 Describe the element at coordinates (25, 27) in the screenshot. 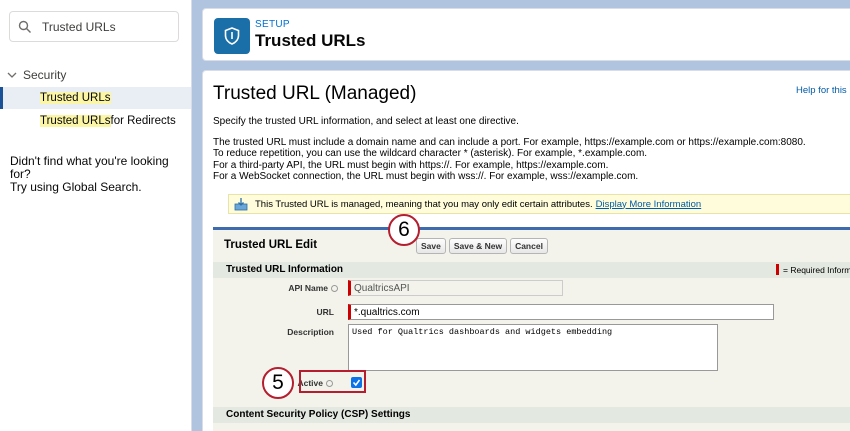

I see `search-icon` at that location.